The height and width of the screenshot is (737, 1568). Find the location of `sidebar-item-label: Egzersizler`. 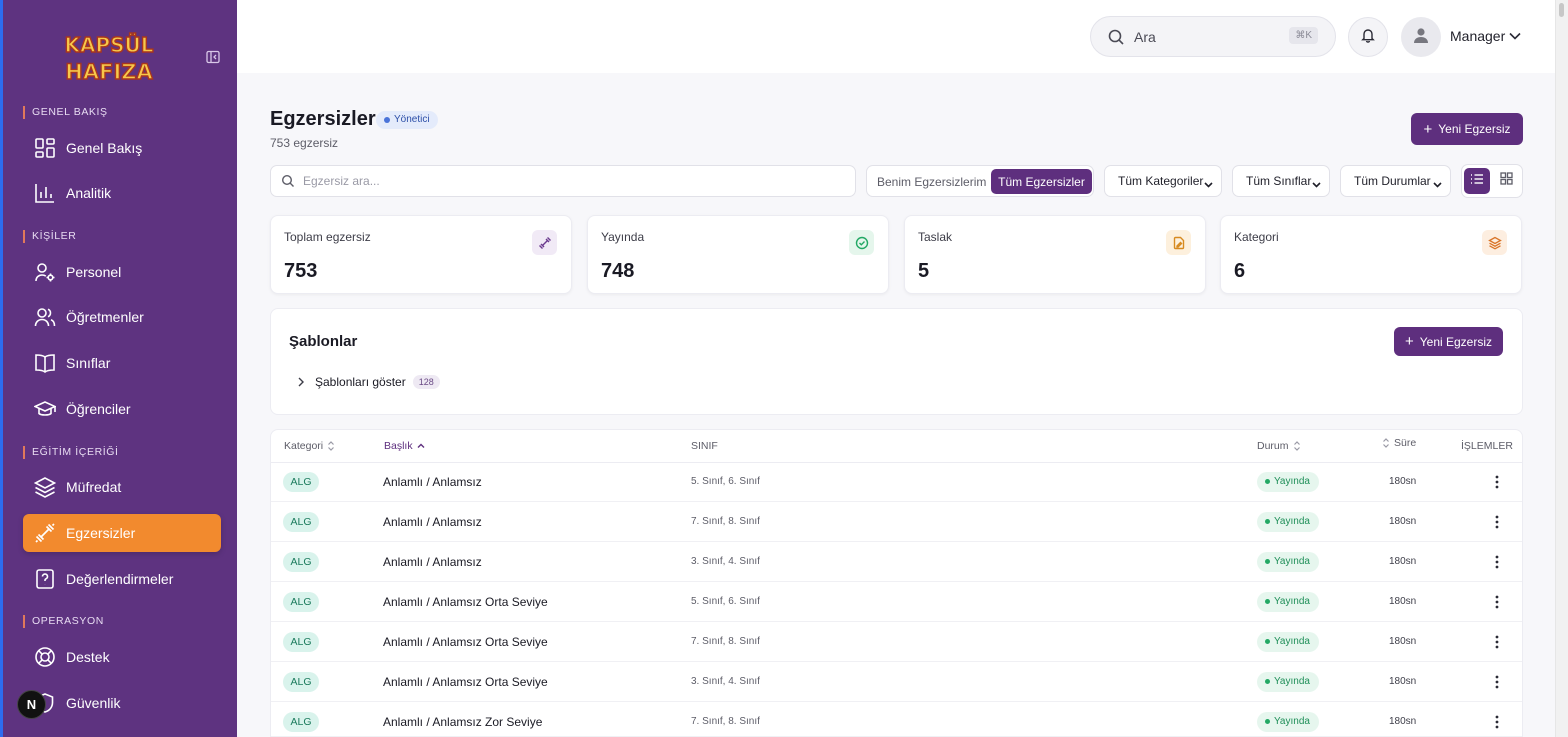

sidebar-item-label: Egzersizler is located at coordinates (101, 533).